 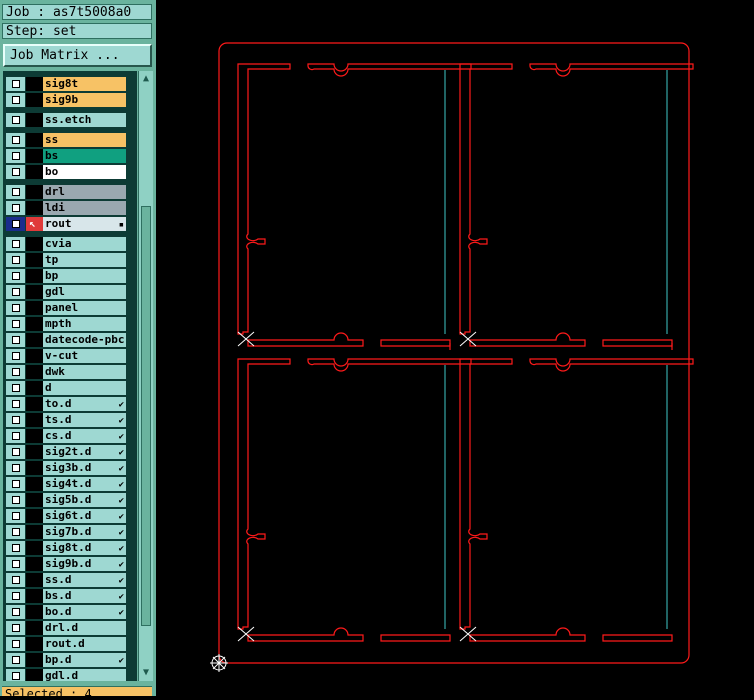 What do you see at coordinates (66, 404) in the screenshot?
I see `layer-row-to.d: to.d ✔` at bounding box center [66, 404].